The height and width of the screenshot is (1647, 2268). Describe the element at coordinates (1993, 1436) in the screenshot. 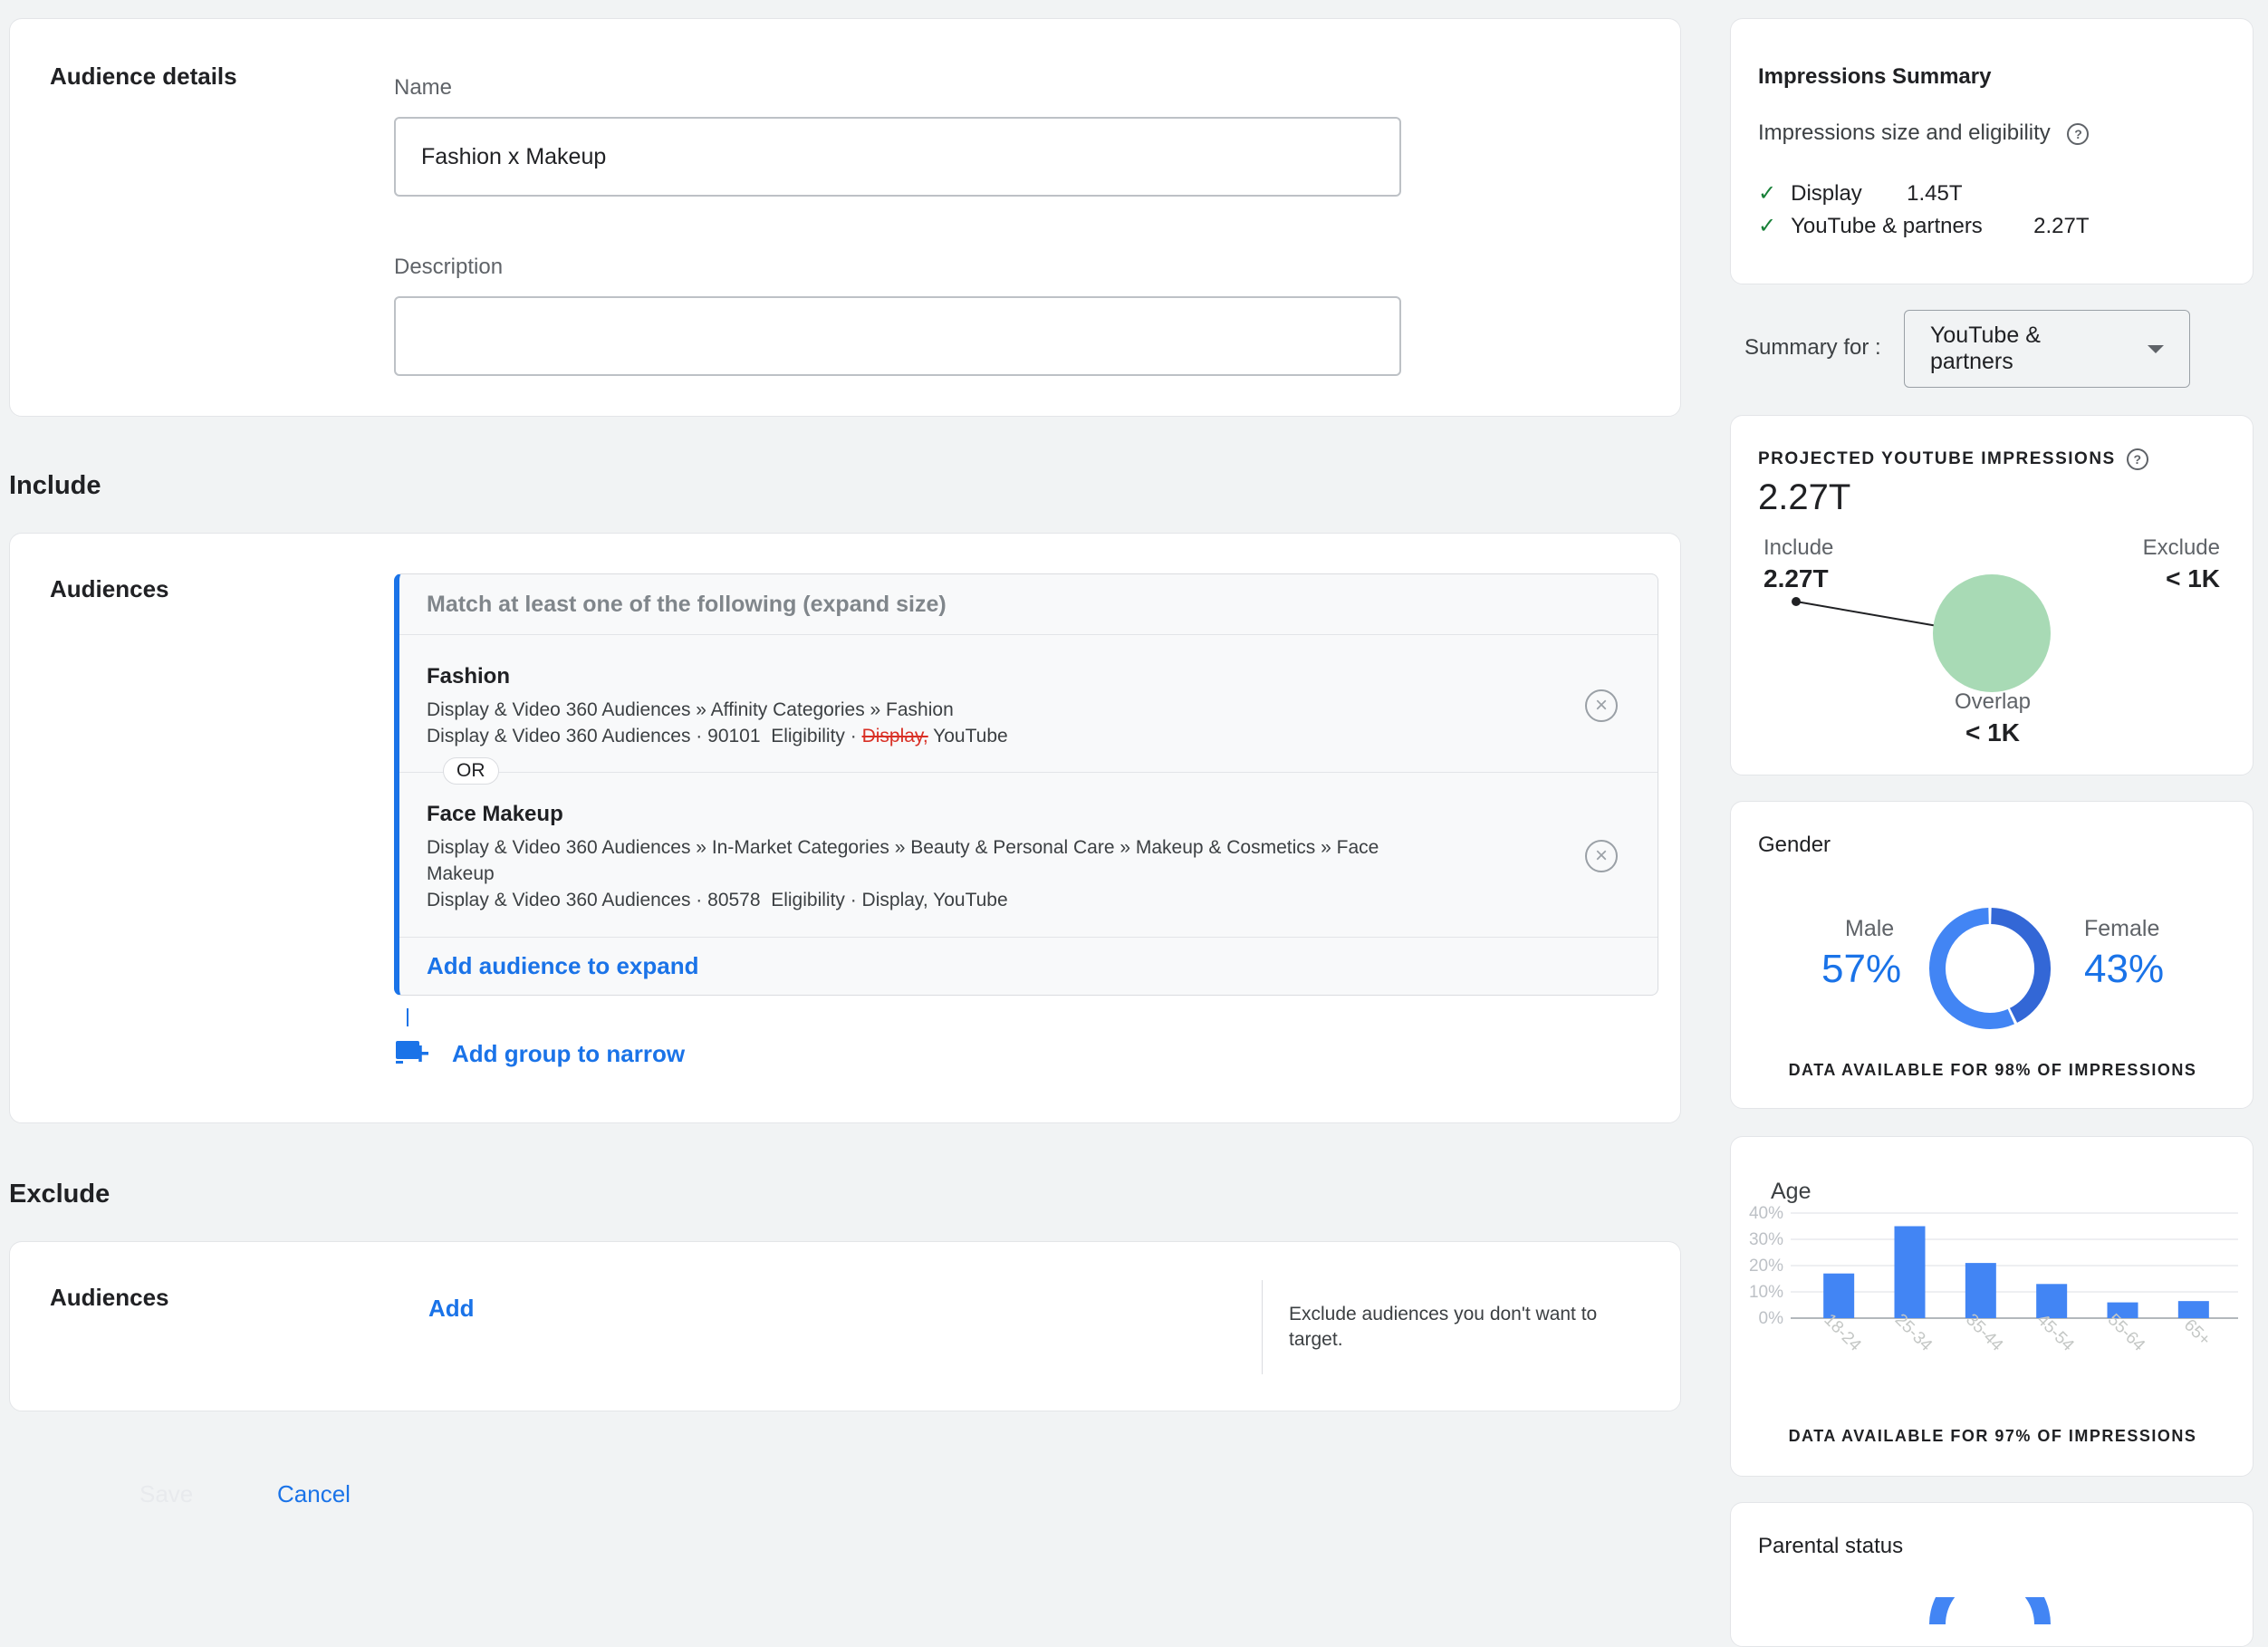

I see `age-footnote: DATA AVAILABLE FOR 97% OF IMPRESSIONS` at that location.